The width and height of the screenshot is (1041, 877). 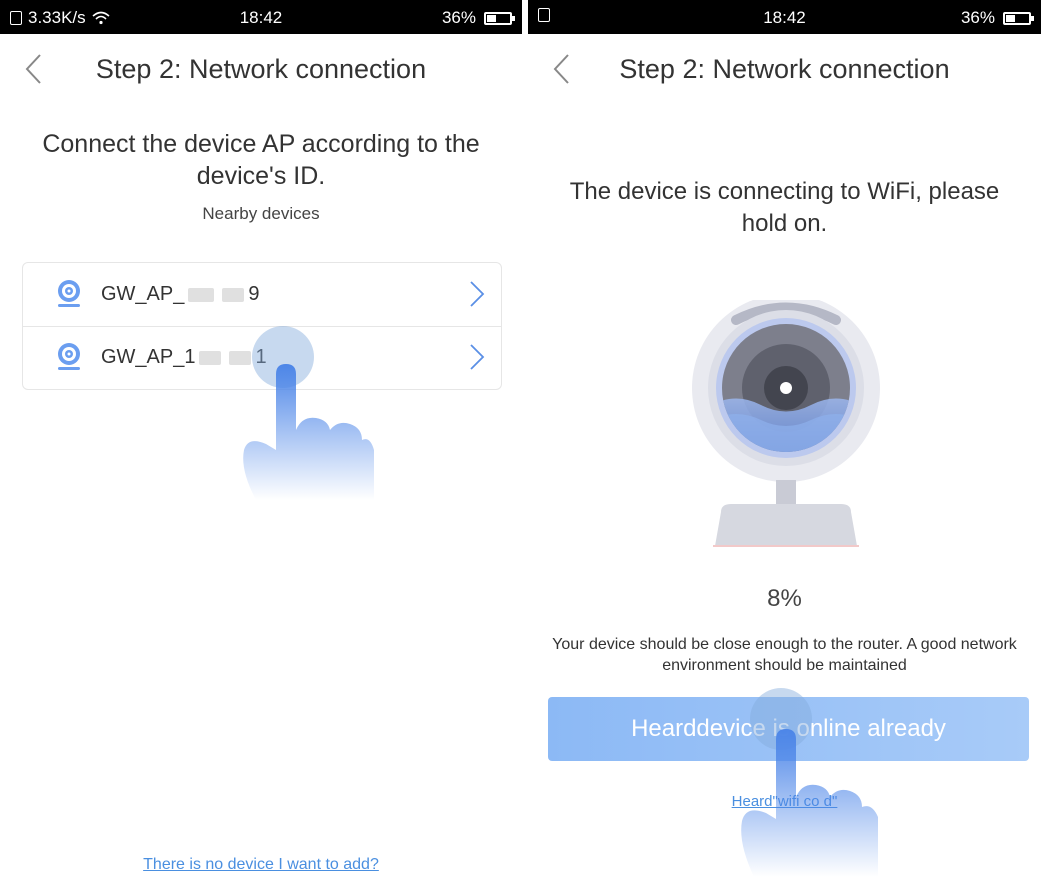 I want to click on device-name: GW_AP_ 9, so click(x=180, y=294).